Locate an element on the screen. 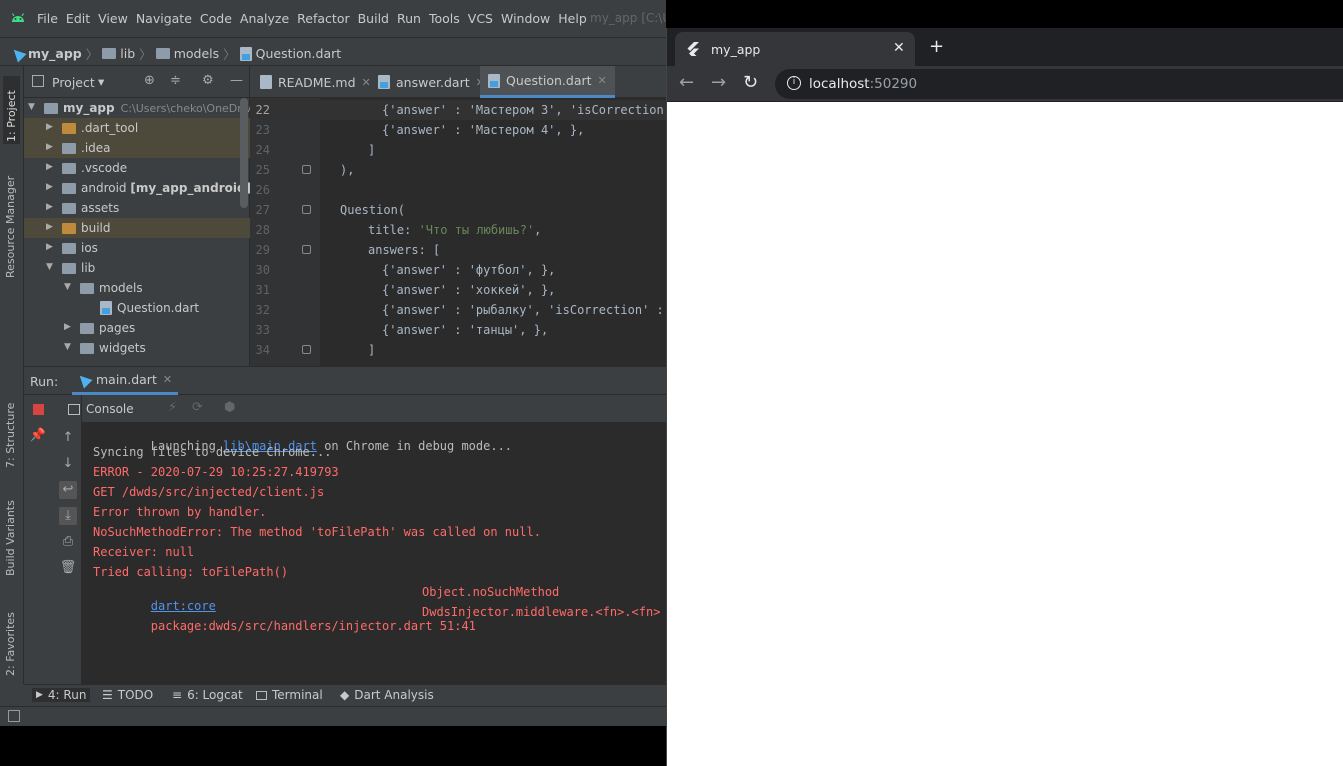  chevron-down-icon: ▾ is located at coordinates (101, 81).